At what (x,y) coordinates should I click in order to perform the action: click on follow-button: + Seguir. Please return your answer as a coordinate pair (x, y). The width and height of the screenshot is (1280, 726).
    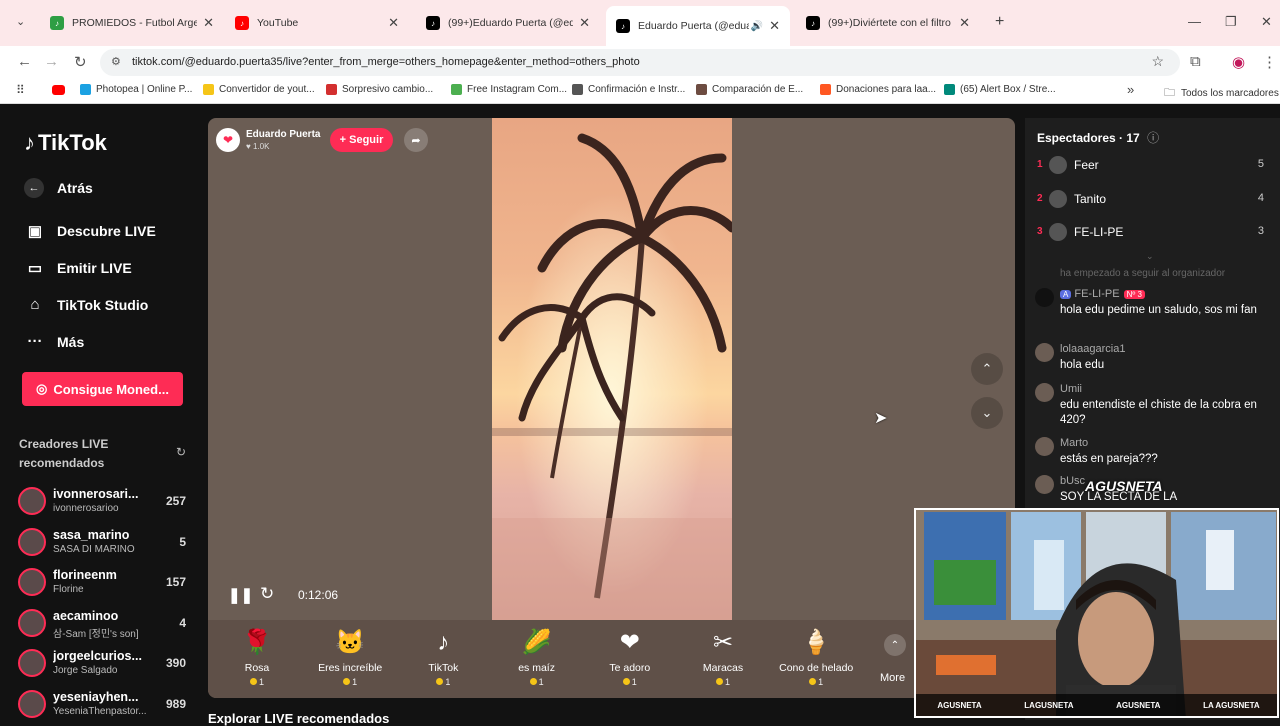
    Looking at the image, I should click on (361, 140).